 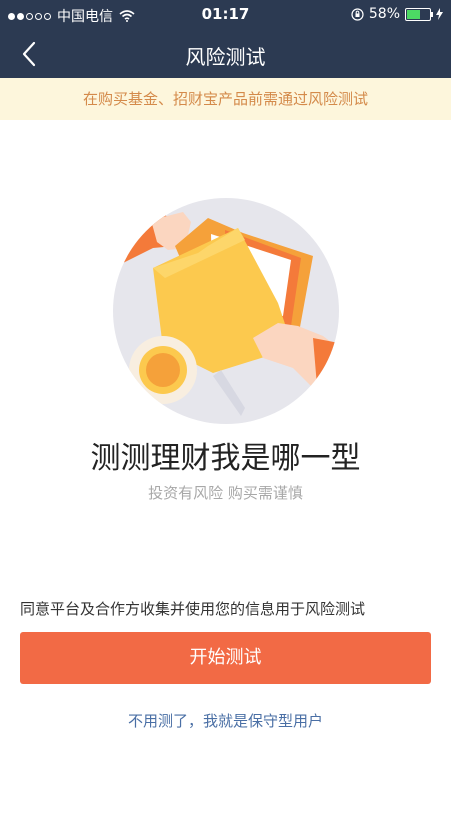 I want to click on main-title: 测测理财我是哪一型, so click(x=225, y=458).